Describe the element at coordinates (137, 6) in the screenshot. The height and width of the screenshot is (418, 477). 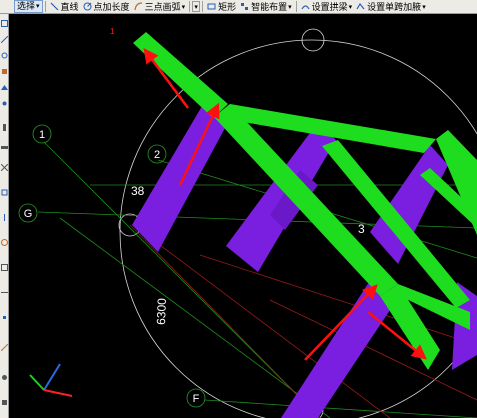
I see `arc-icon` at that location.